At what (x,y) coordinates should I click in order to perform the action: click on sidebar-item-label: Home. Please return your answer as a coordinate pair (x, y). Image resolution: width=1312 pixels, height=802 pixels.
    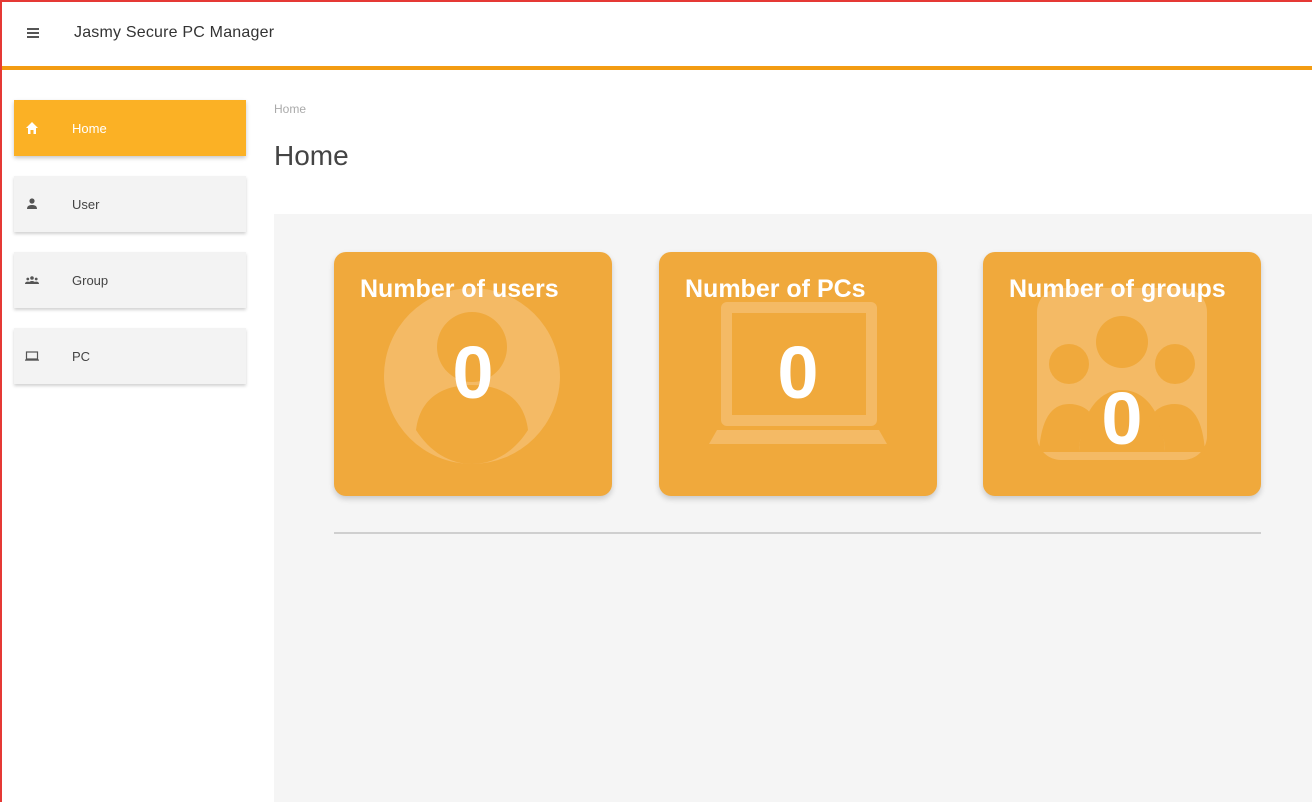
    Looking at the image, I should click on (89, 128).